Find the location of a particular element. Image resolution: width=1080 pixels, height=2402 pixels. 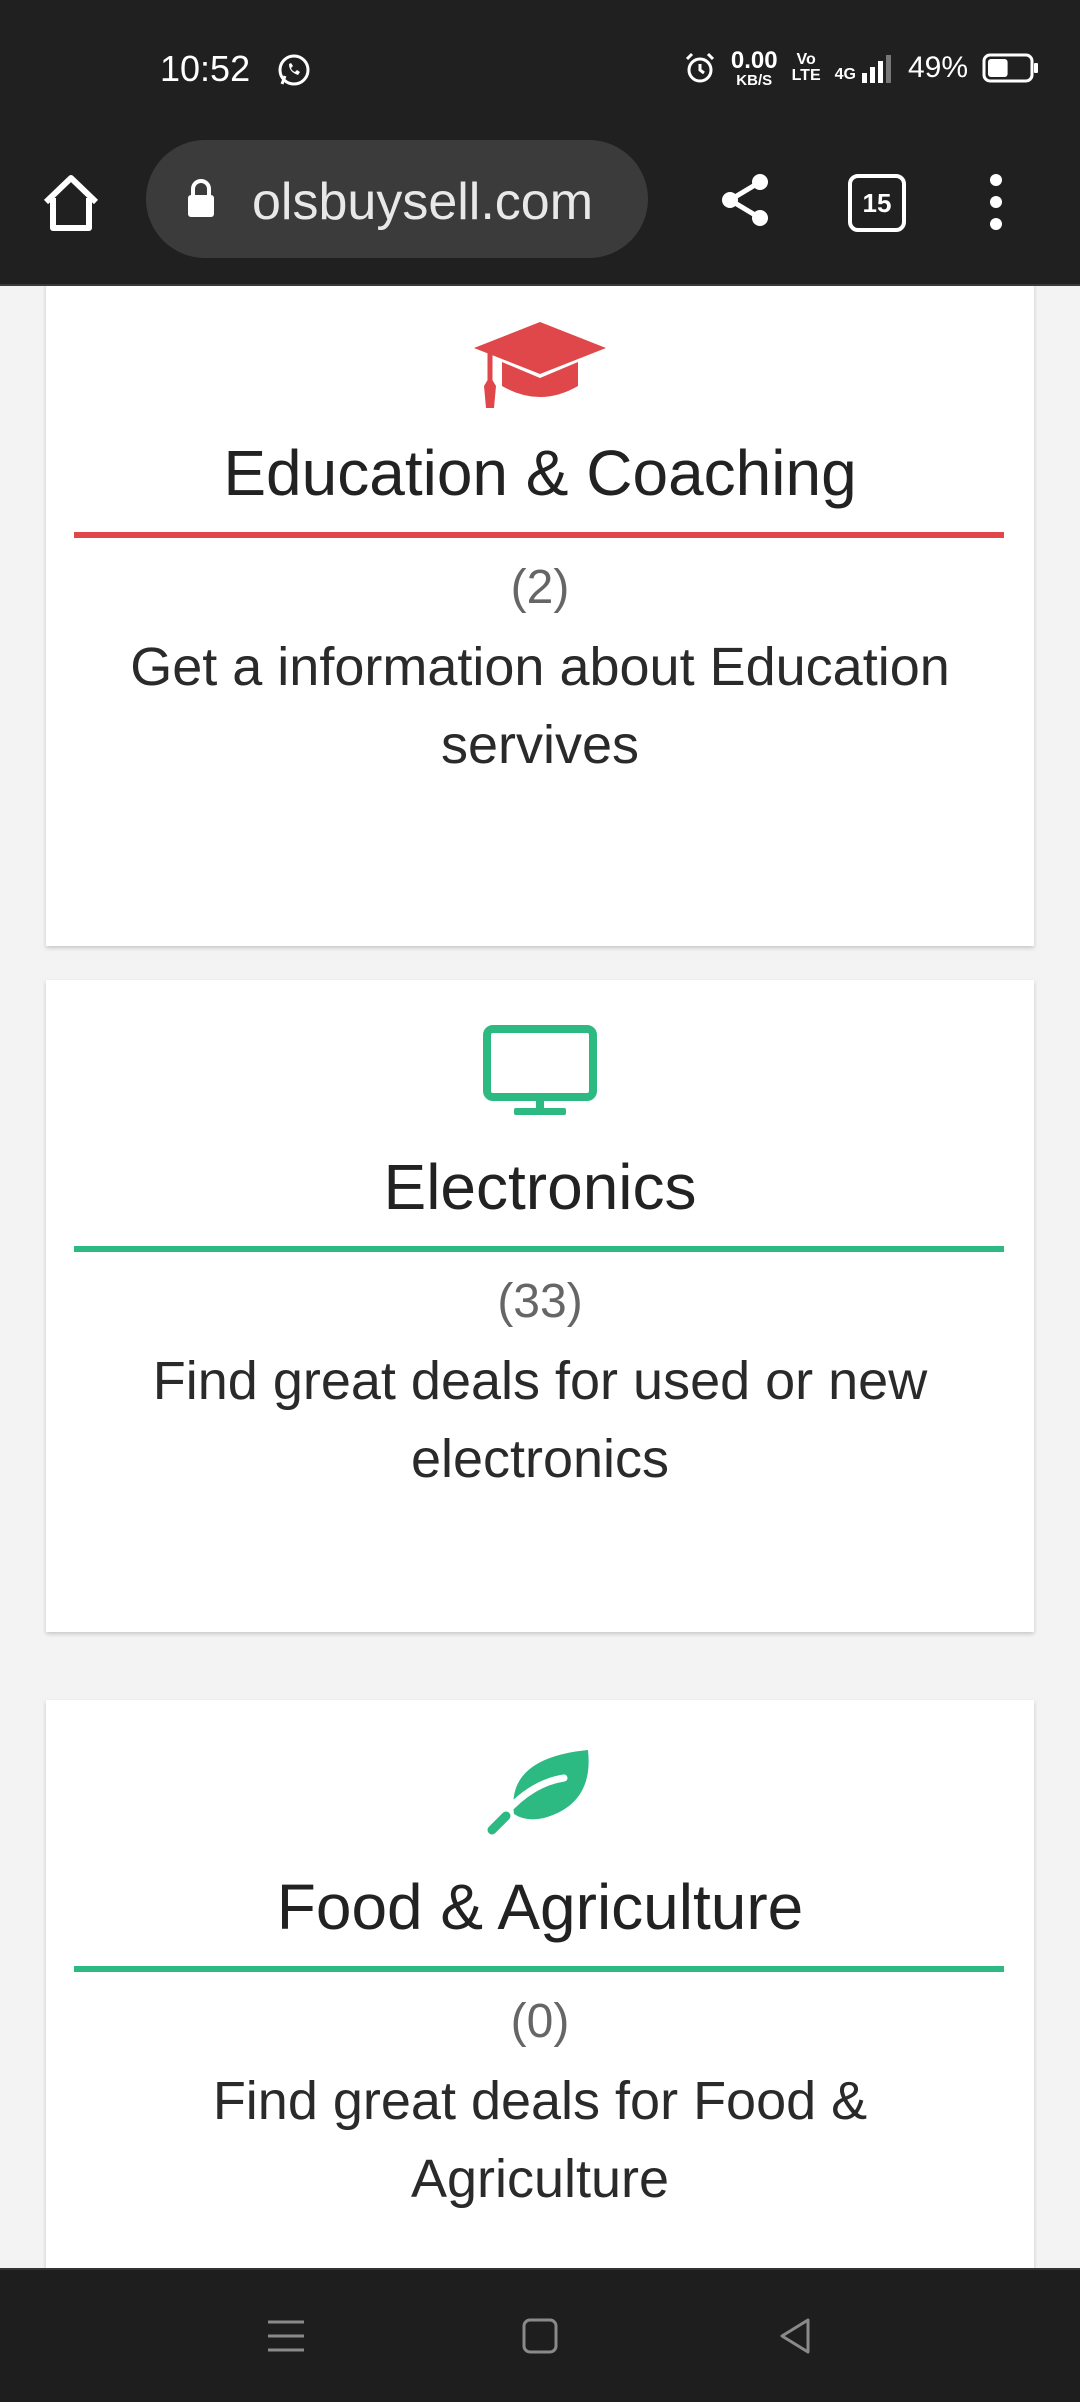

monitor-icon is located at coordinates (540, 1070).